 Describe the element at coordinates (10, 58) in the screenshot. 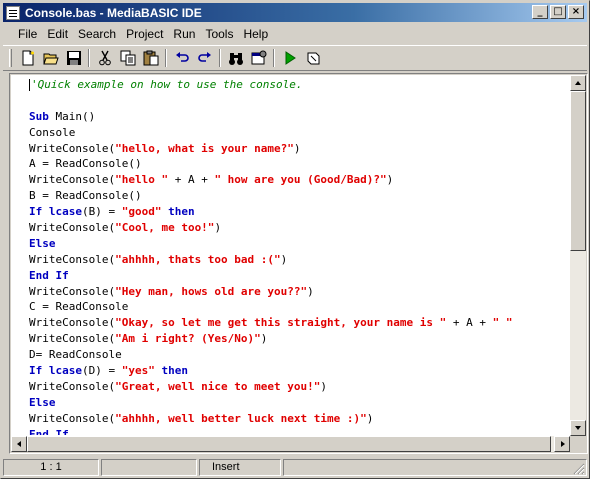

I see `toolbar-grip` at that location.